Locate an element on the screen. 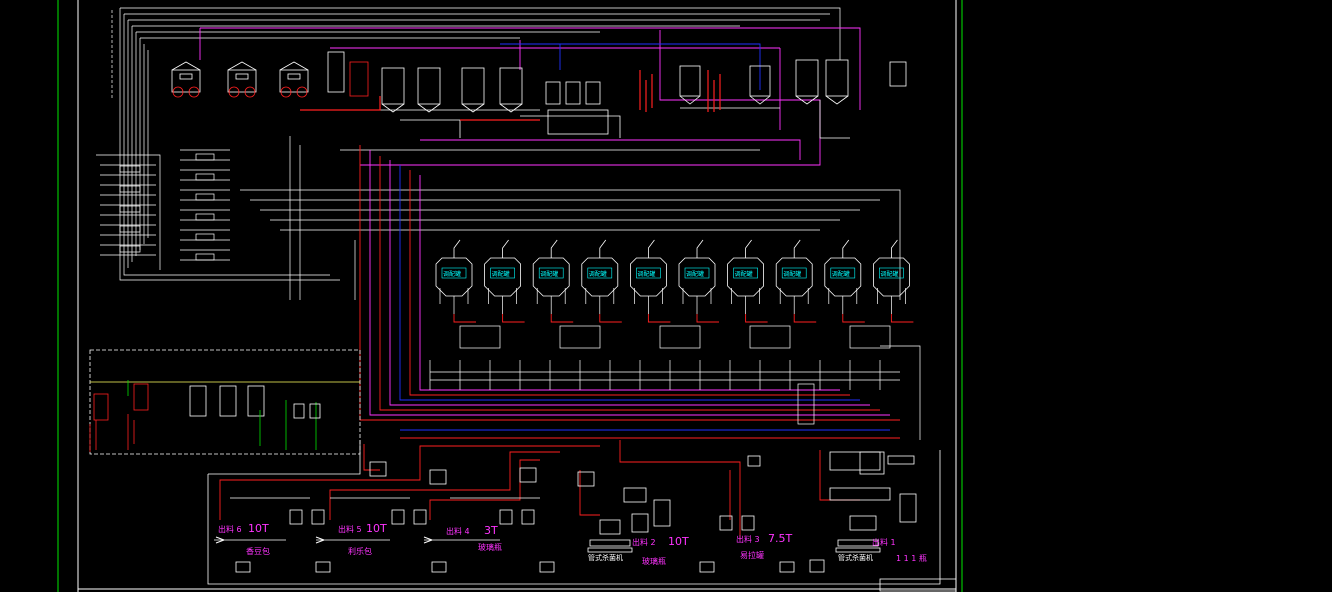 Image resolution: width=1332 pixels, height=592 pixels. outlet-2-capacity: 10T is located at coordinates (678, 541).